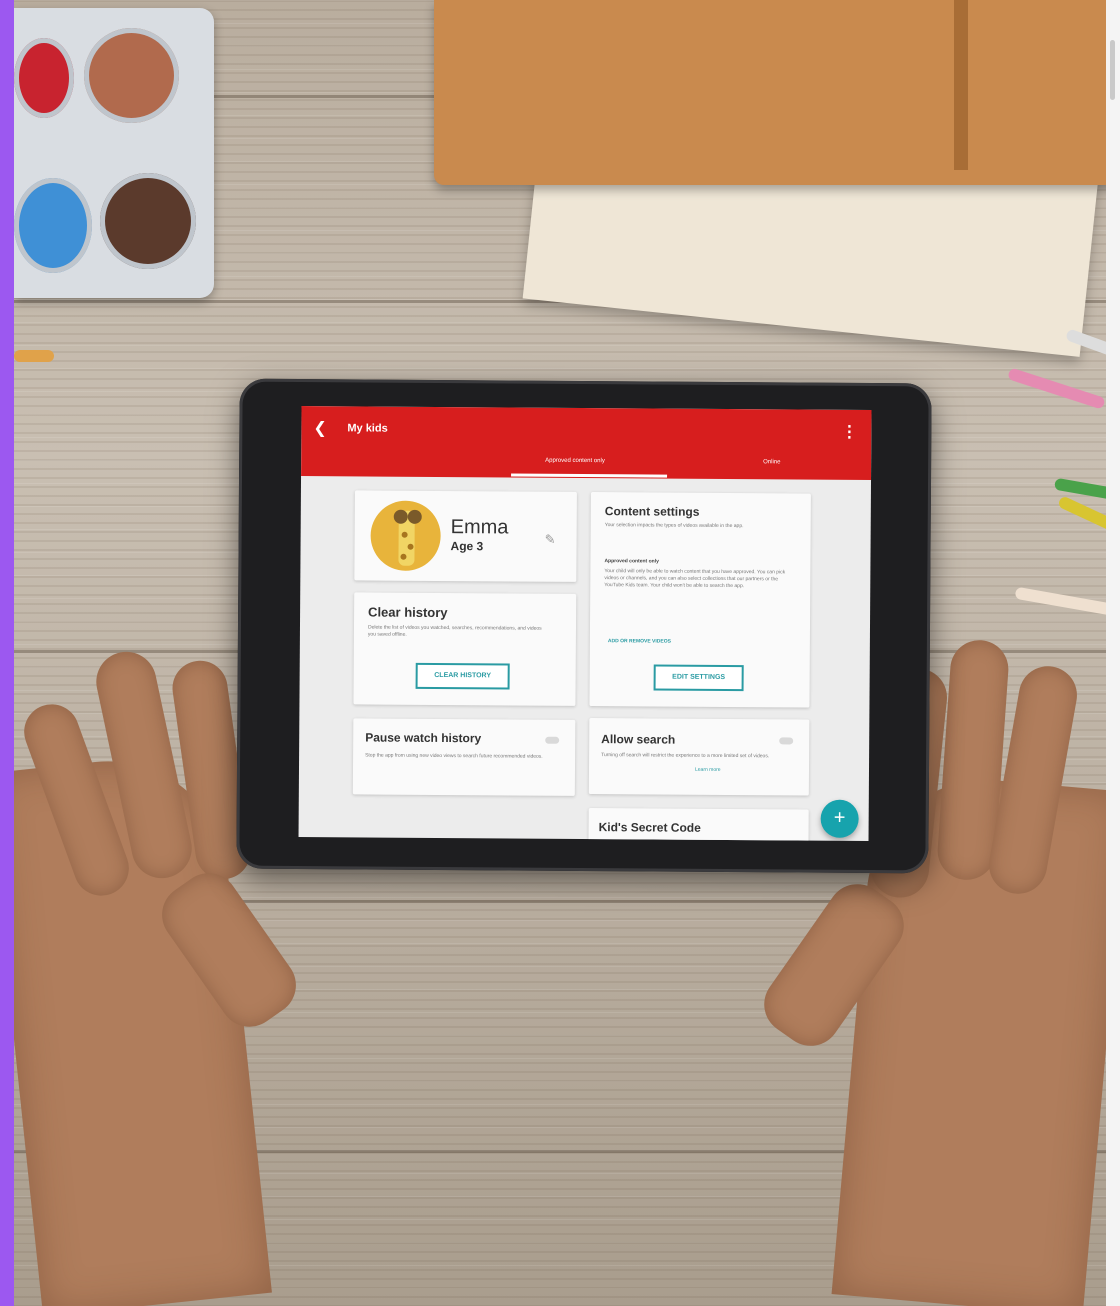 The image size is (1120, 1306). Describe the element at coordinates (706, 770) in the screenshot. I see `learn-more-link: Learn more` at that location.